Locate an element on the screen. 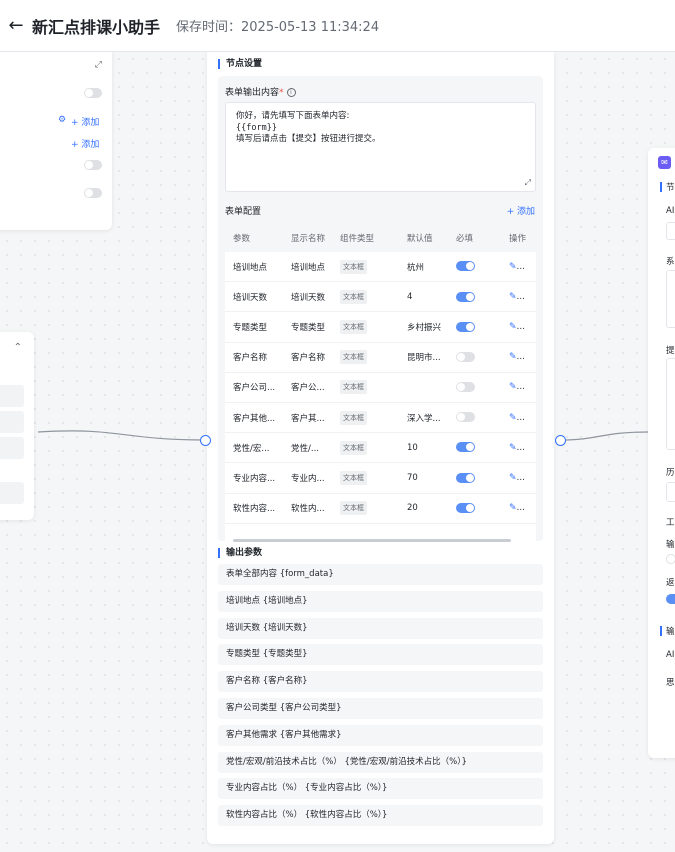 Image resolution: width=675 pixels, height=852 pixels. section-title-output-params: 输出参数 is located at coordinates (240, 553).